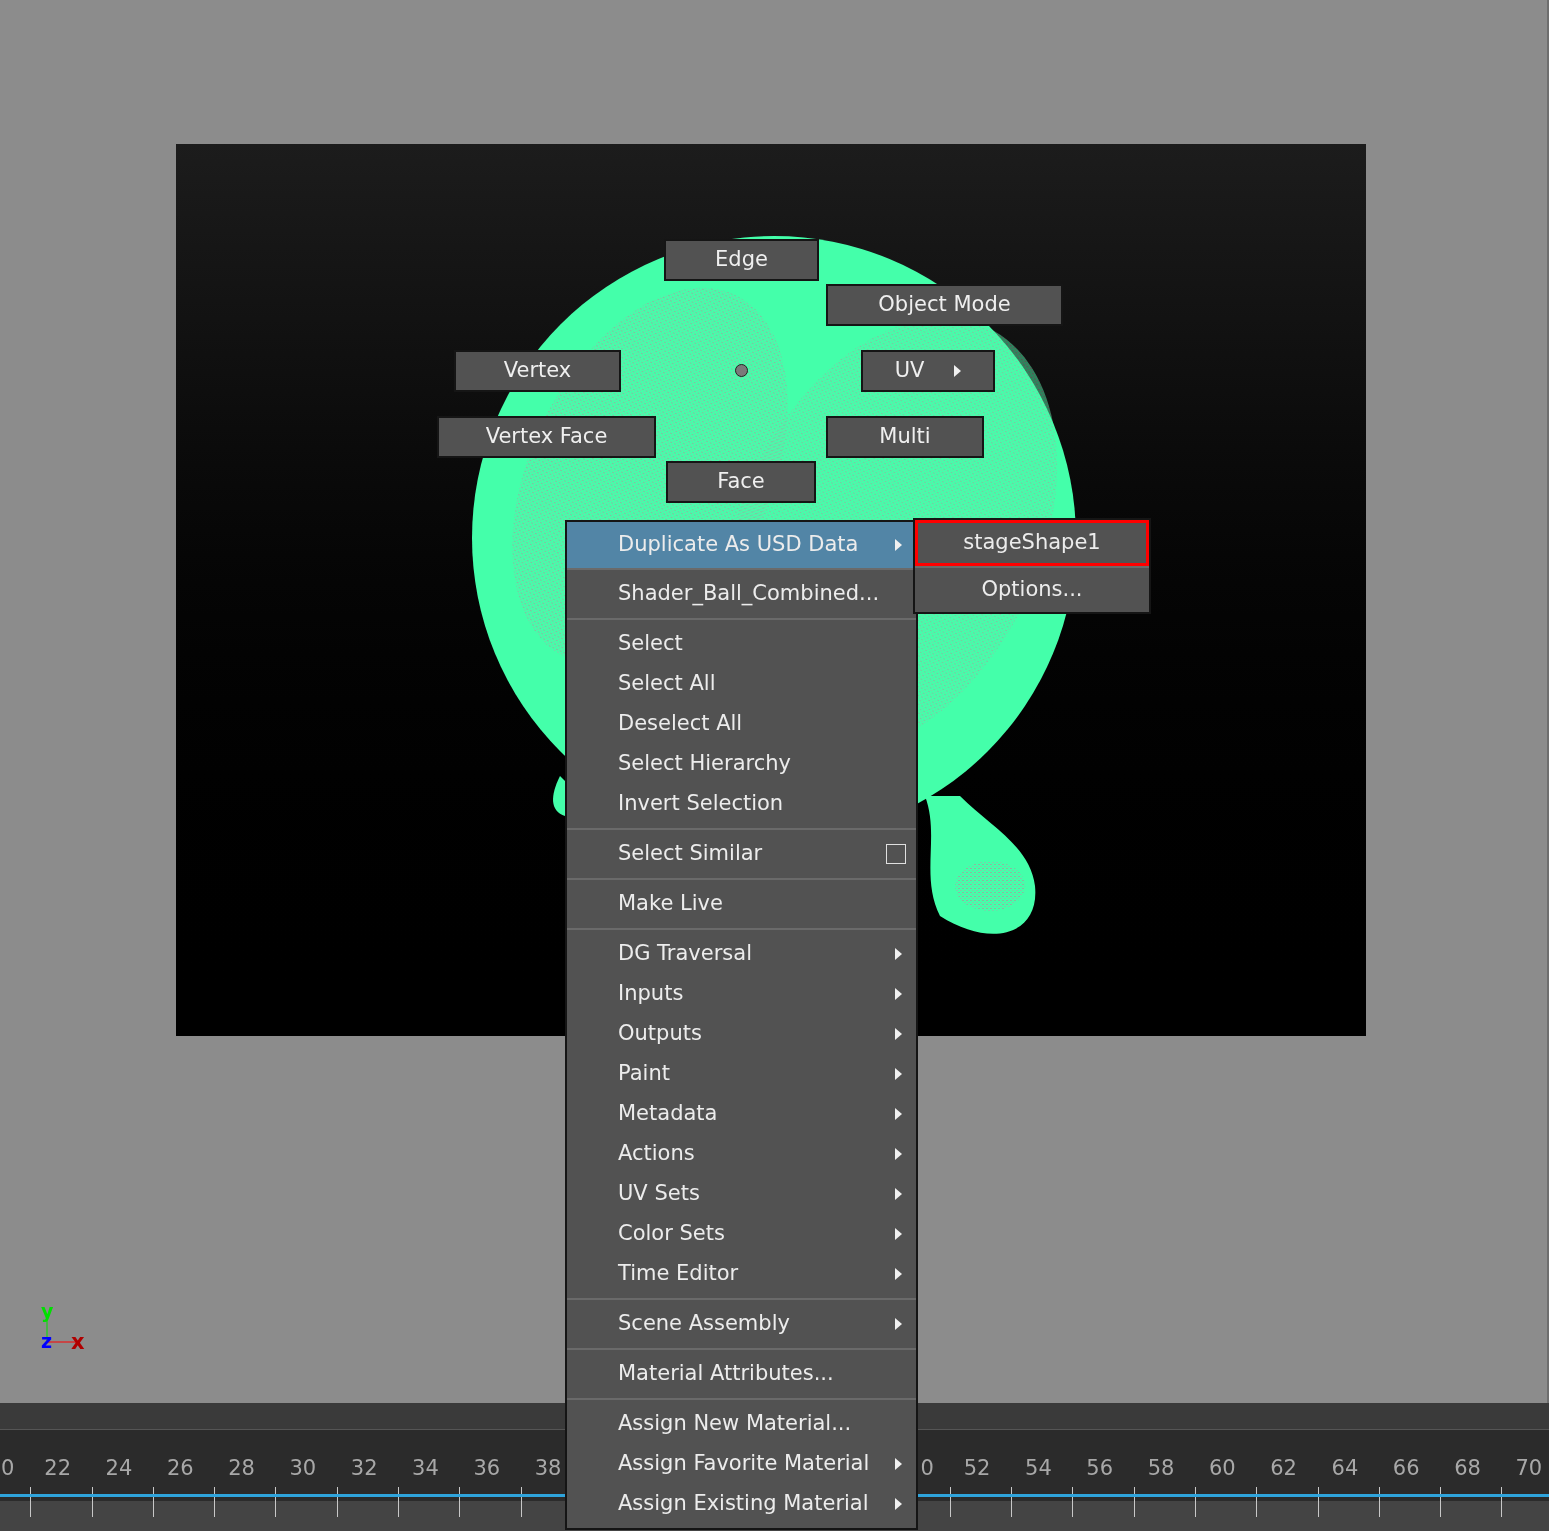  Describe the element at coordinates (741, 482) in the screenshot. I see `marking-menu-item: Face` at that location.